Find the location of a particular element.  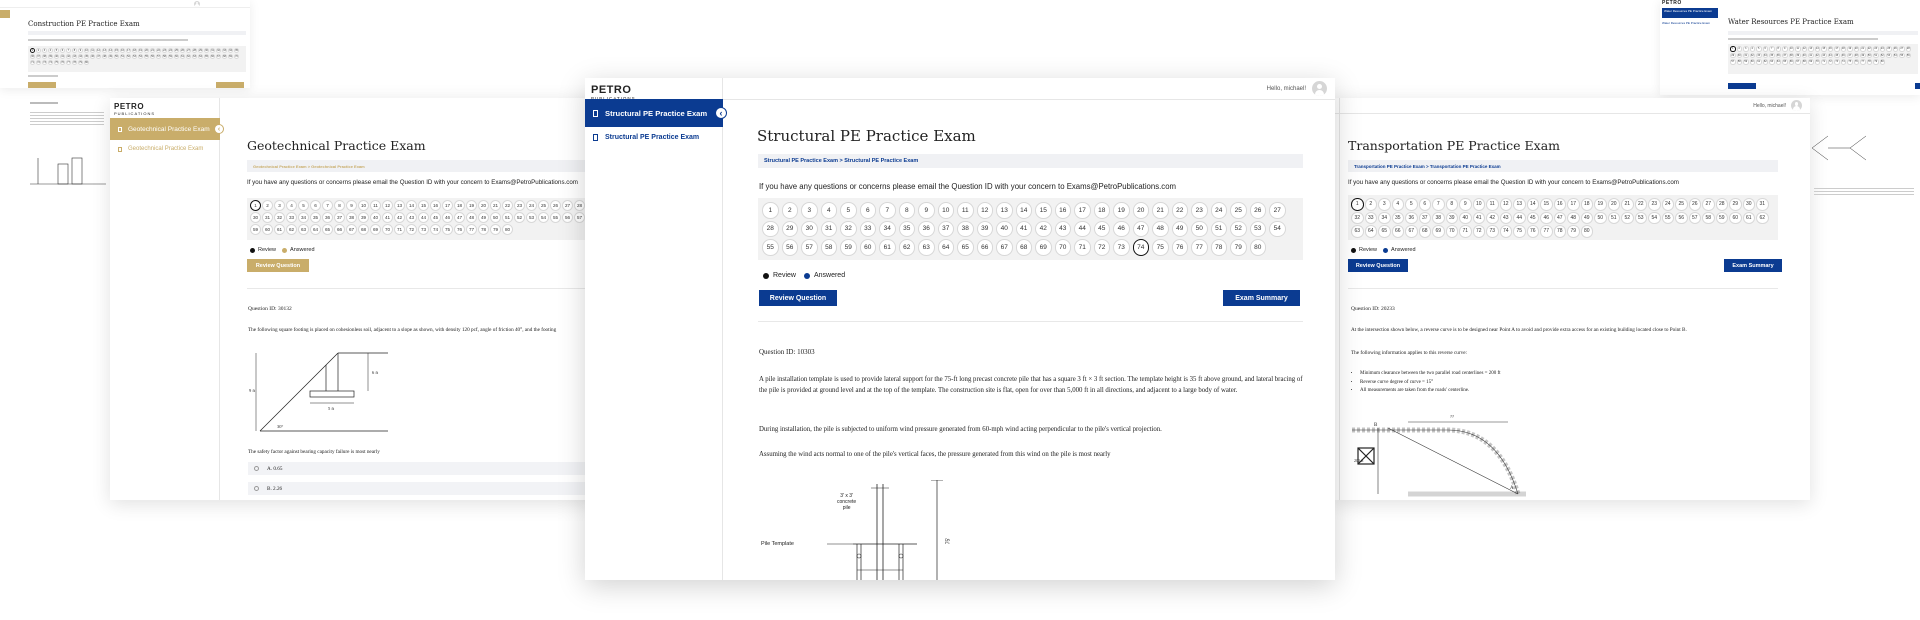

question-number-button: 39 is located at coordinates (363, 217).